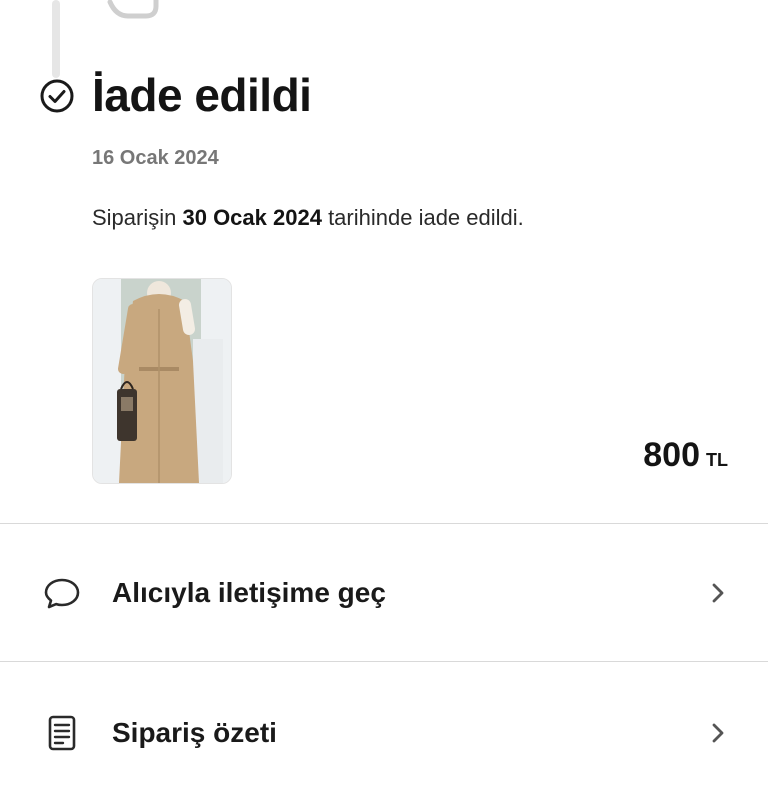 The width and height of the screenshot is (768, 803). Describe the element at coordinates (133, 9) in the screenshot. I see `return-arrow-icon` at that location.